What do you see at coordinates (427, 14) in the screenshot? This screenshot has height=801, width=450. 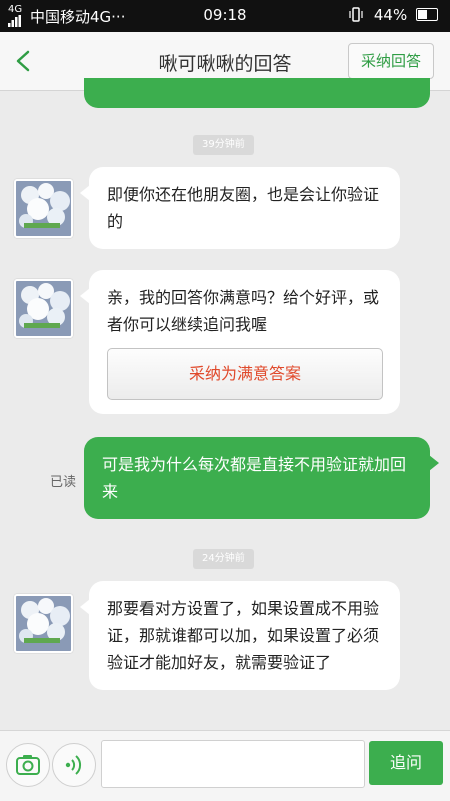 I see `battery-icon` at bounding box center [427, 14].